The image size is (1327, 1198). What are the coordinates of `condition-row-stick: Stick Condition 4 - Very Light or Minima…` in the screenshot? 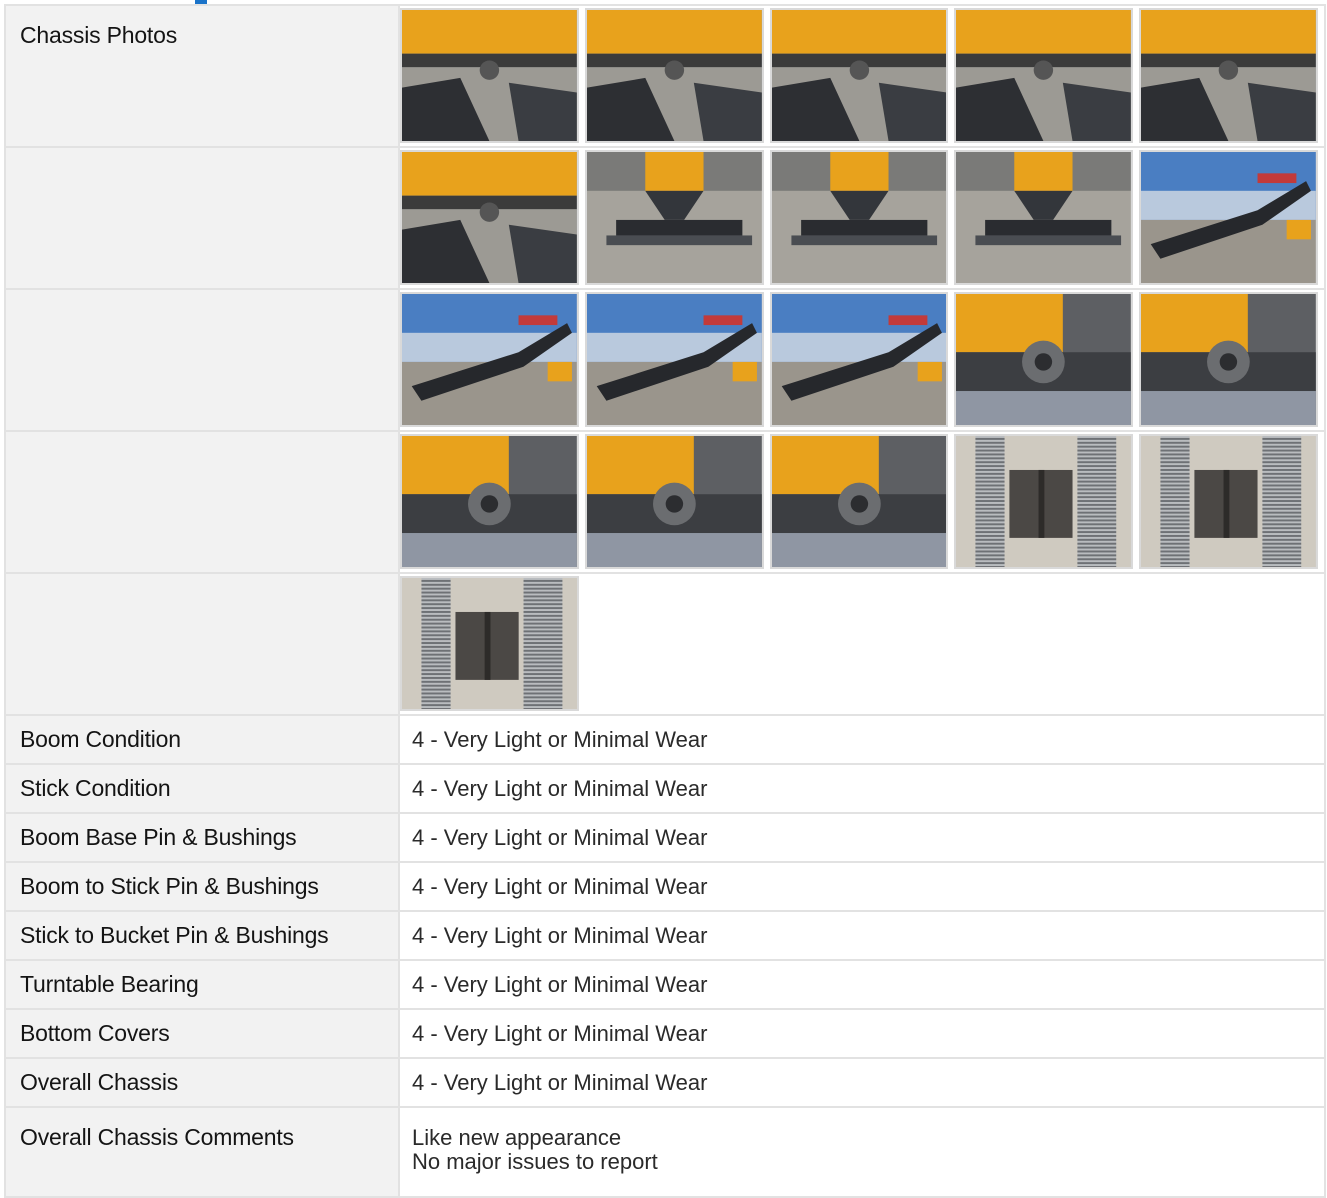 It's located at (665, 788).